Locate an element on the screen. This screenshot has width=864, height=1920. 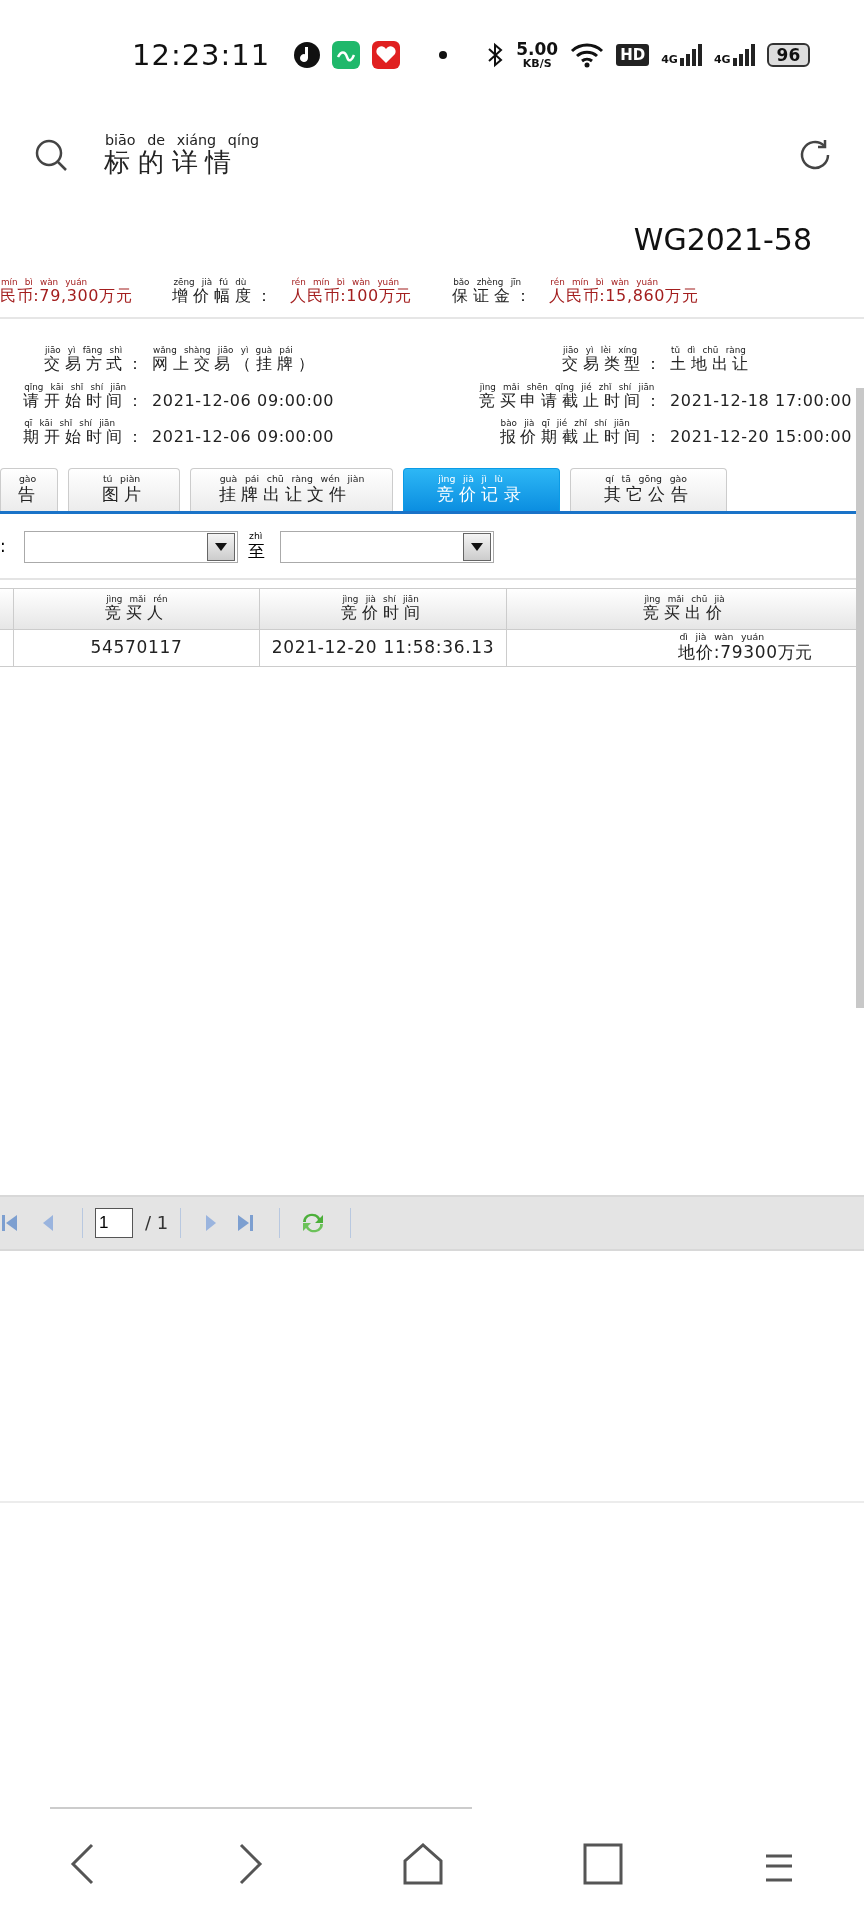
pinyin-text: qí tā gōng gào is located at coordinates (646, 479).